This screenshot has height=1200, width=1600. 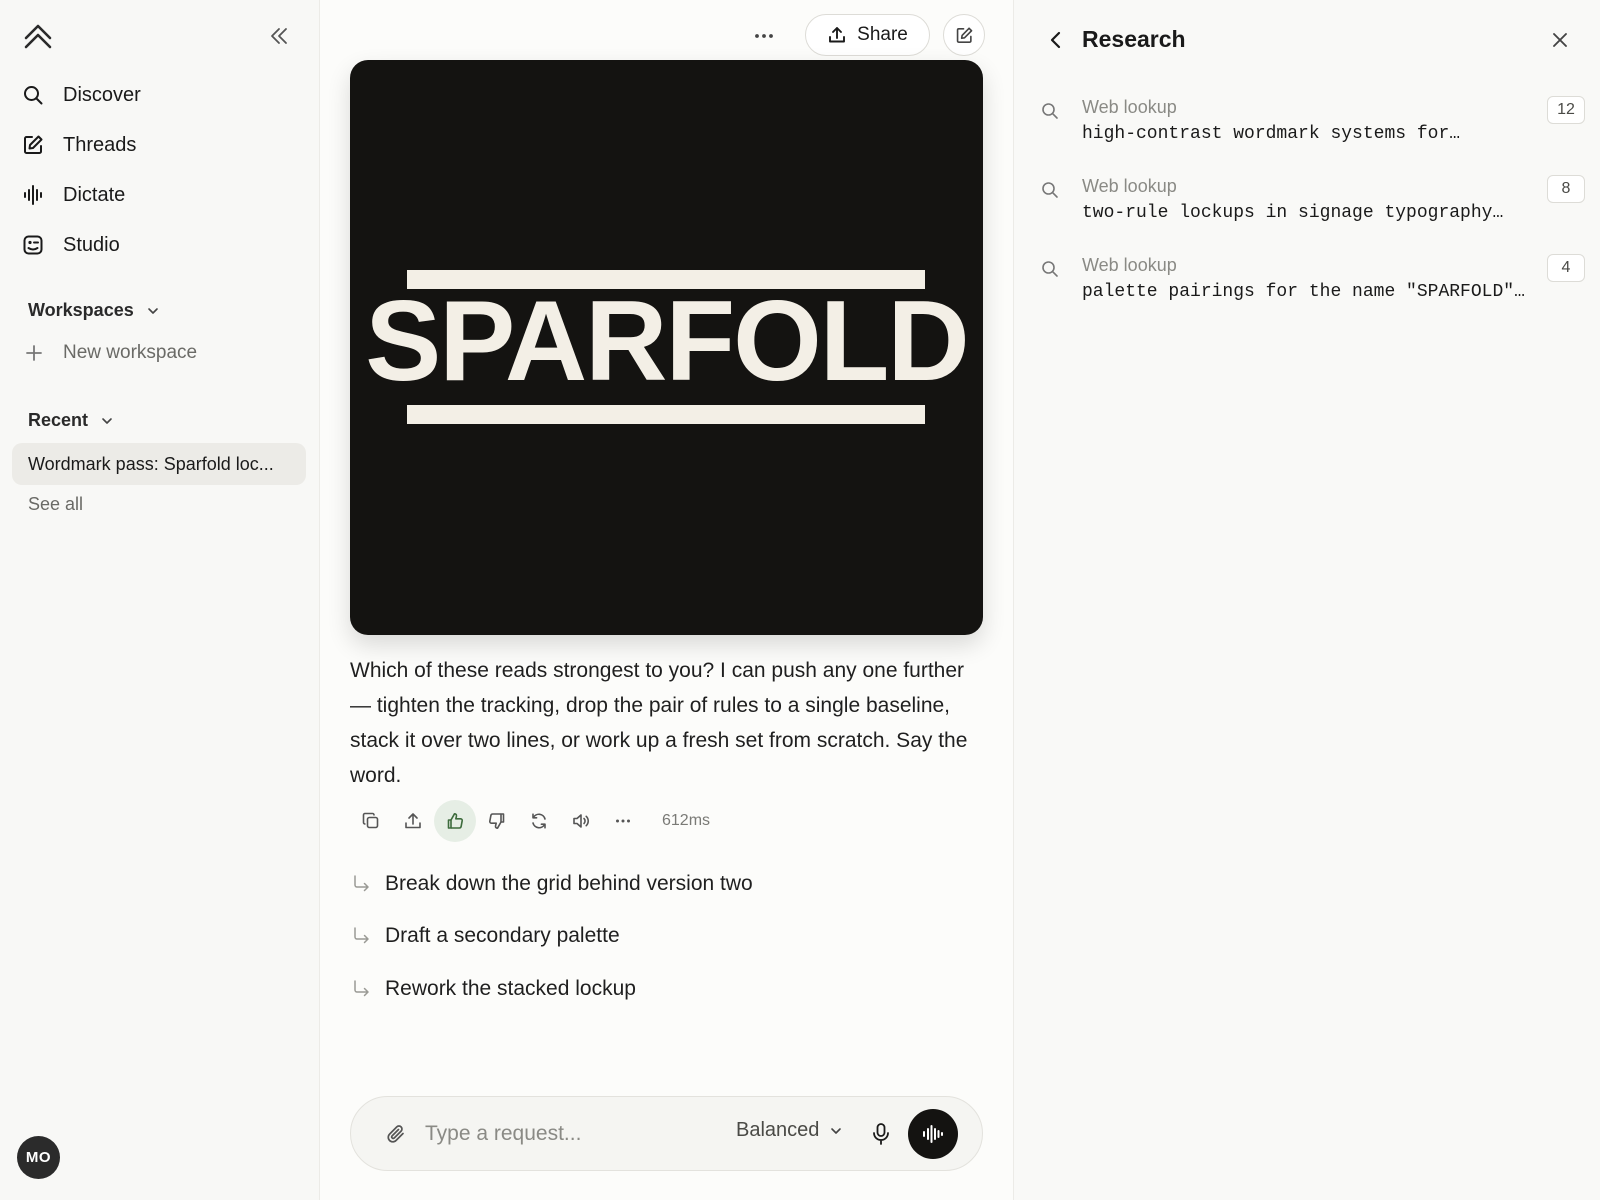 I want to click on regenerate-icon, so click(x=539, y=821).